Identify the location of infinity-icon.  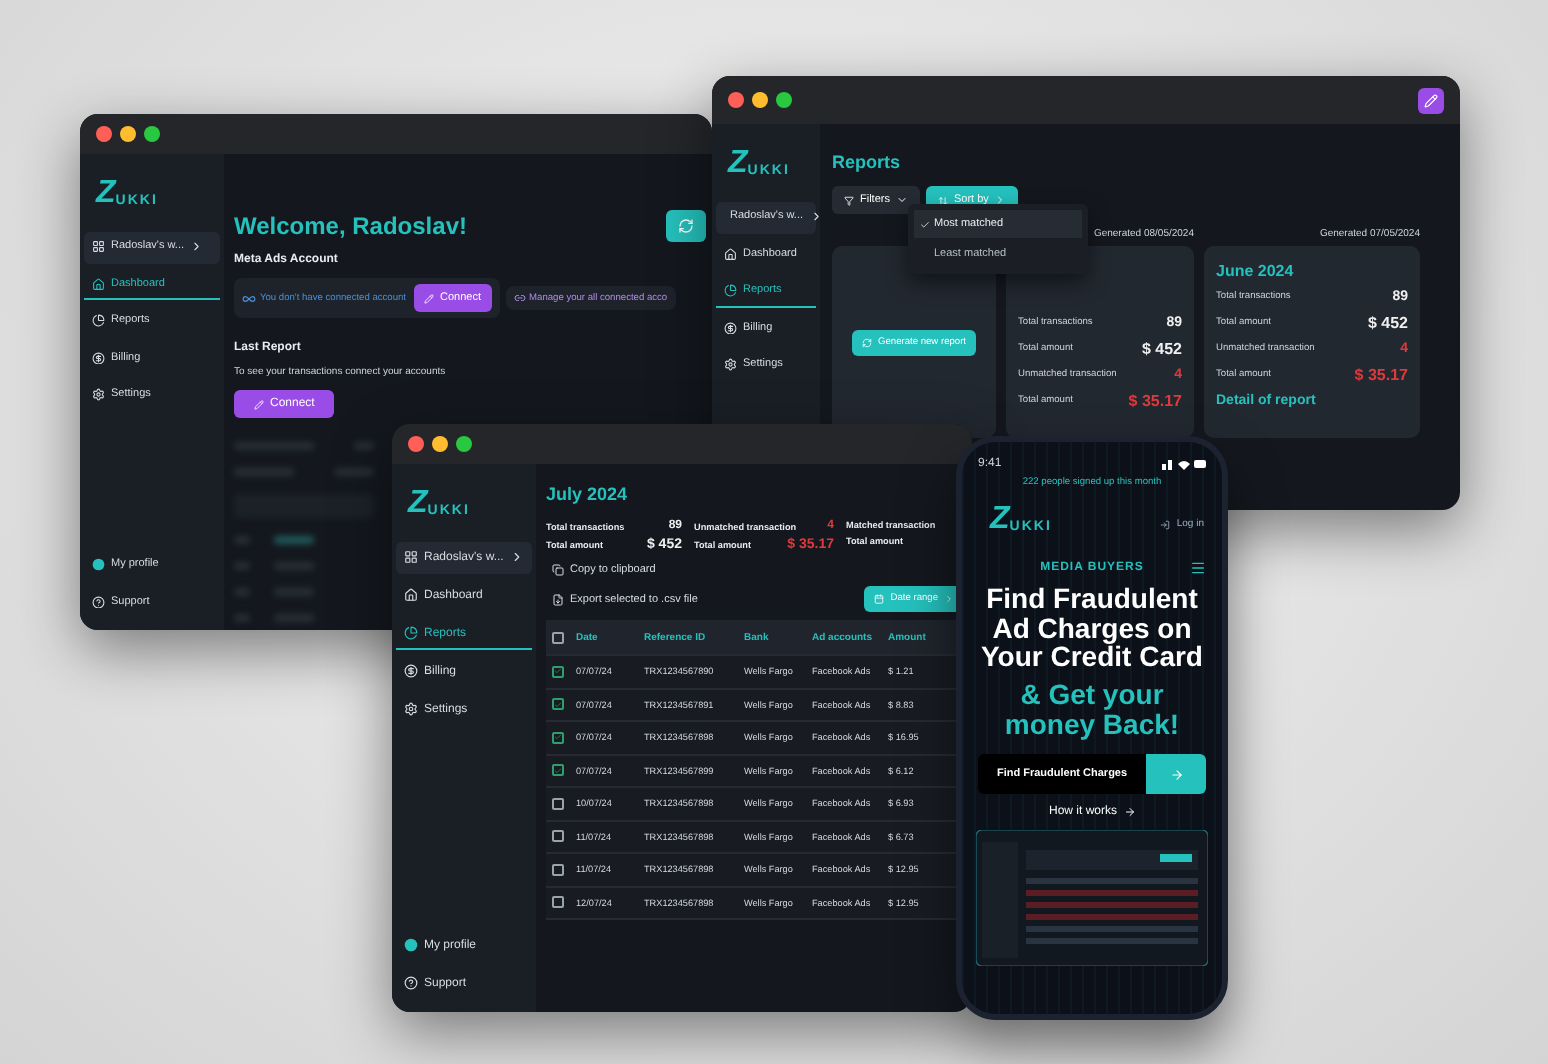
(249, 298).